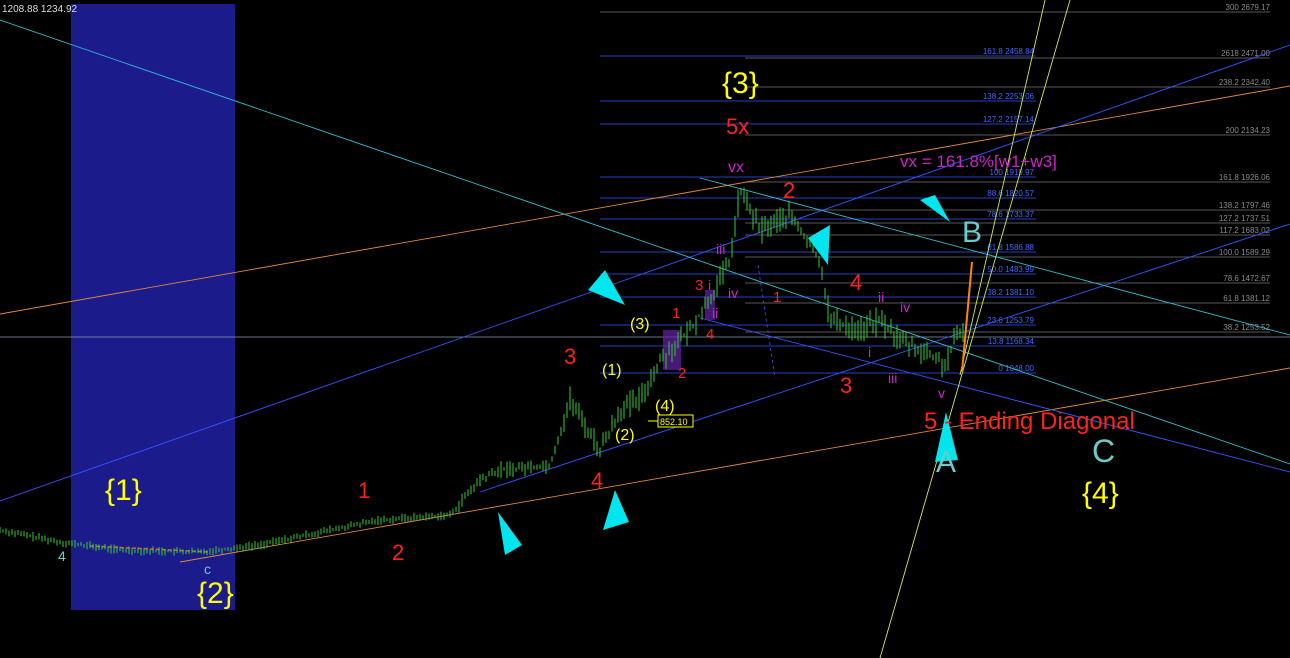 This screenshot has width=1290, height=658. What do you see at coordinates (710, 334) in the screenshot?
I see `red-label-r4b: 4` at bounding box center [710, 334].